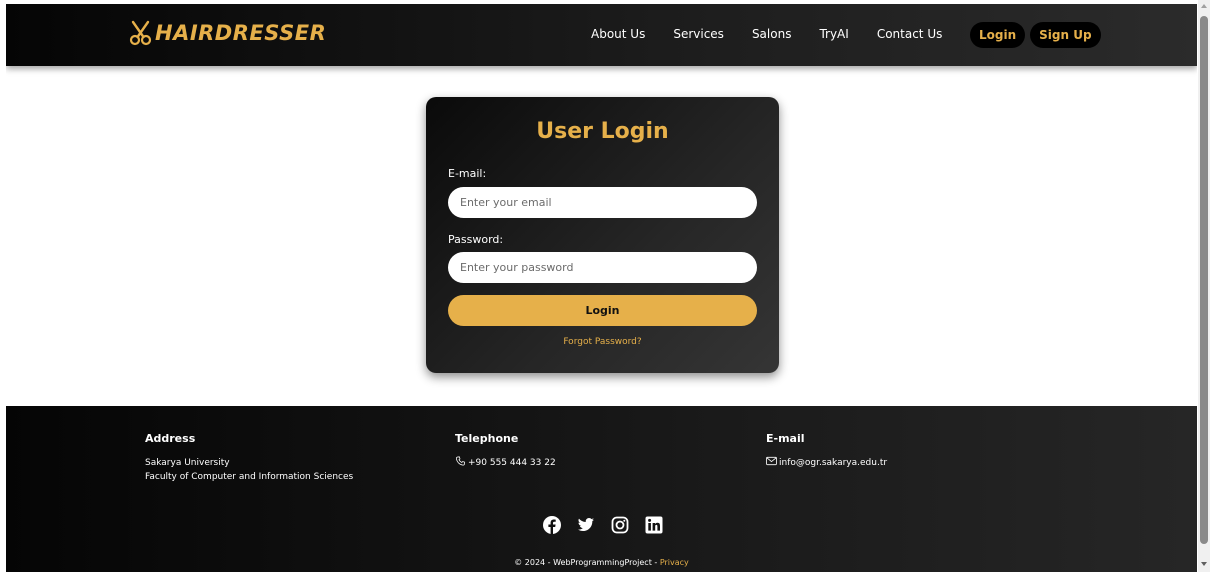 The width and height of the screenshot is (1210, 572). Describe the element at coordinates (487, 438) in the screenshot. I see `footer-telephone-title: Telephone` at that location.